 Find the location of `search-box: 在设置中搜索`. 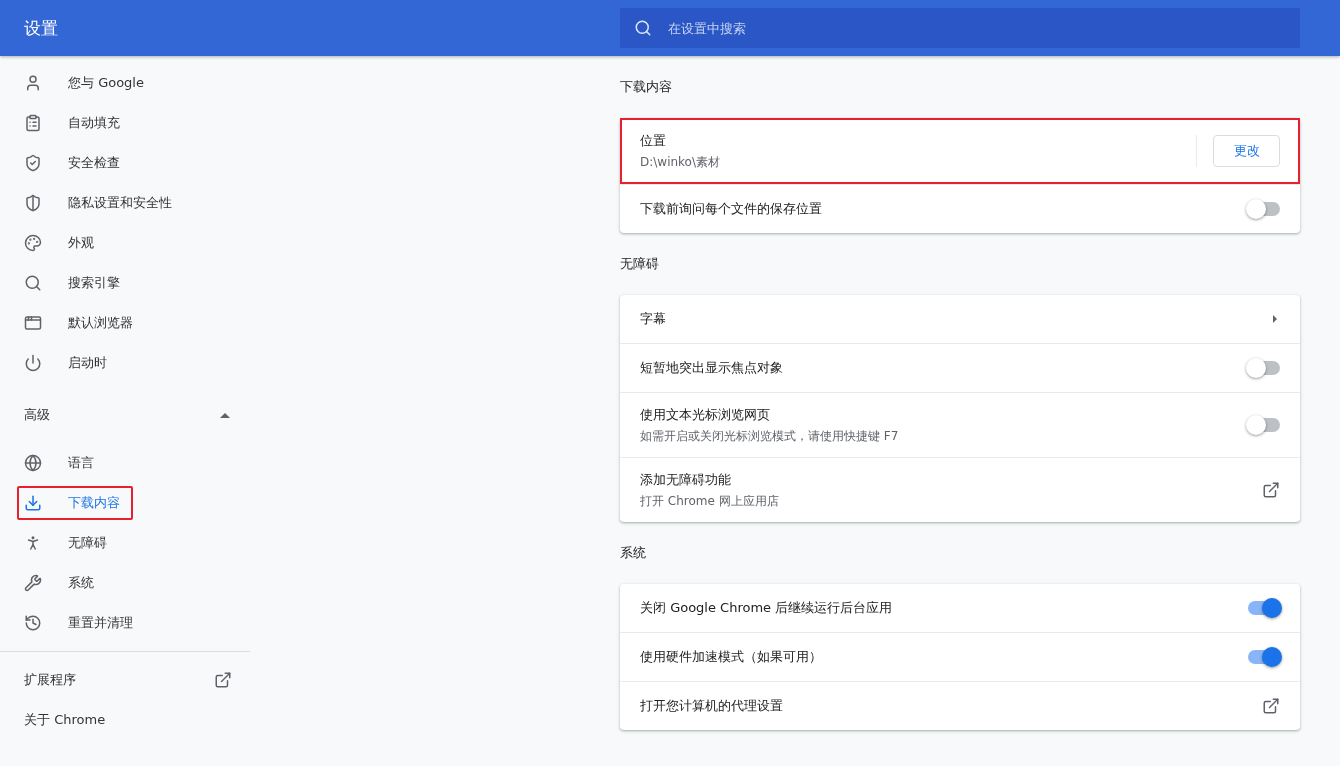

search-box: 在设置中搜索 is located at coordinates (960, 28).